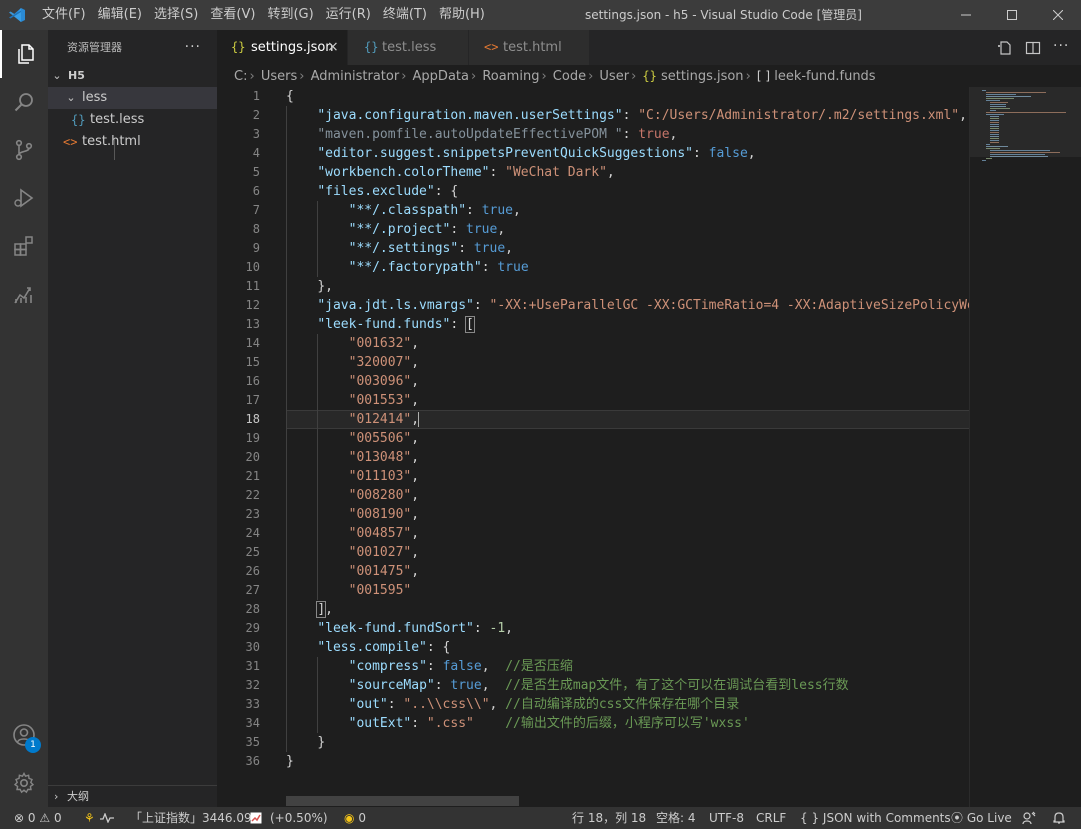 The image size is (1081, 829). Describe the element at coordinates (24, 102) in the screenshot. I see `search-button` at that location.